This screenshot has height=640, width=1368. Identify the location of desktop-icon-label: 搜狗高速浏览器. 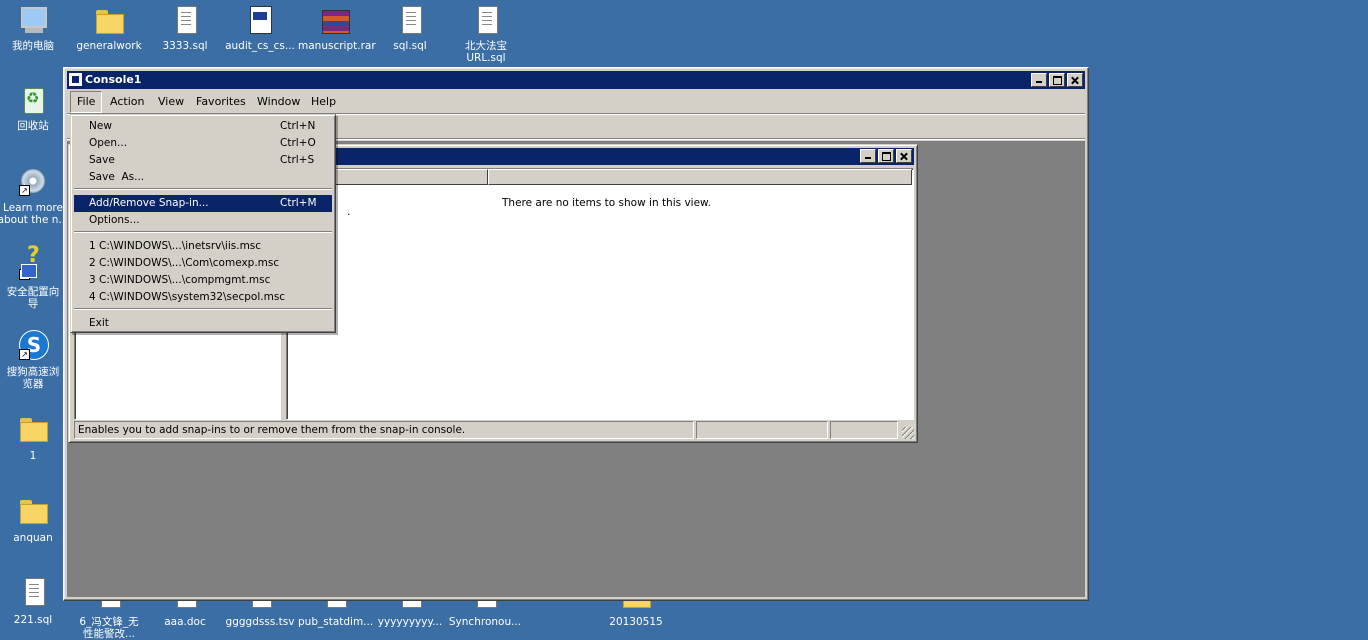
(33, 378).